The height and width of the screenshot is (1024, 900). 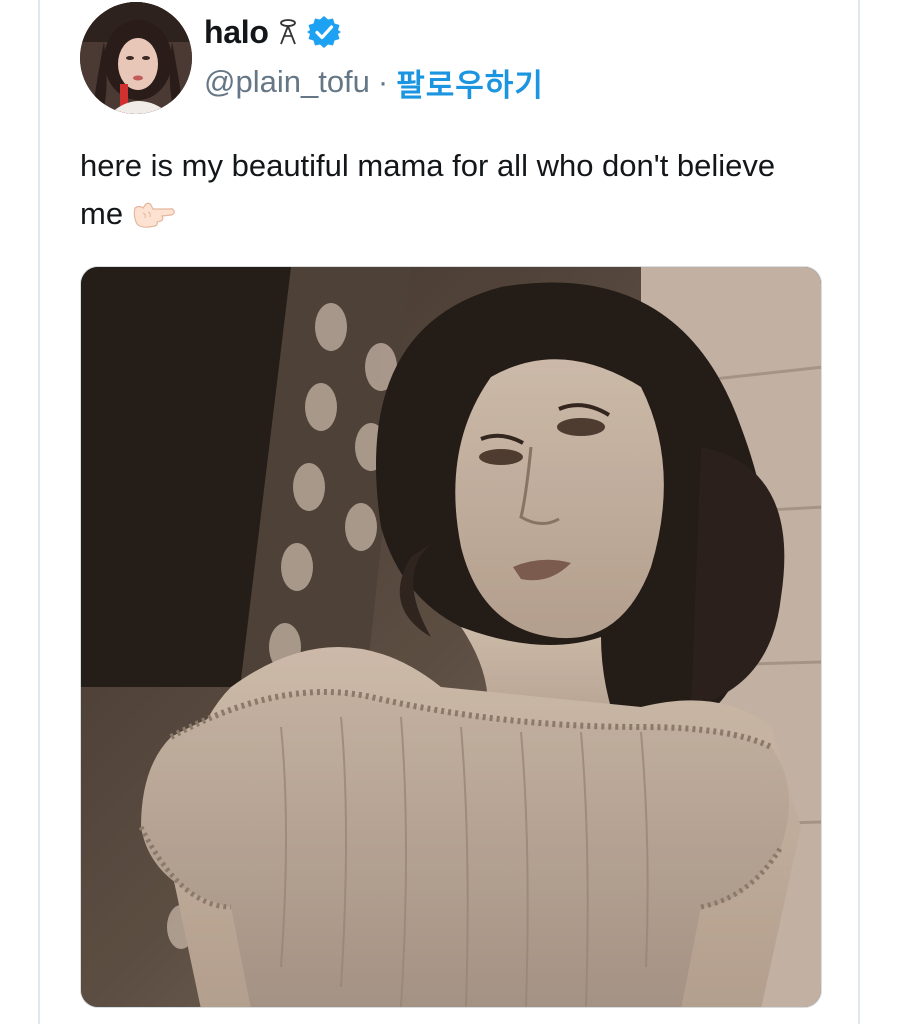 What do you see at coordinates (470, 82) in the screenshot?
I see `follow-button: 팔로우하기` at bounding box center [470, 82].